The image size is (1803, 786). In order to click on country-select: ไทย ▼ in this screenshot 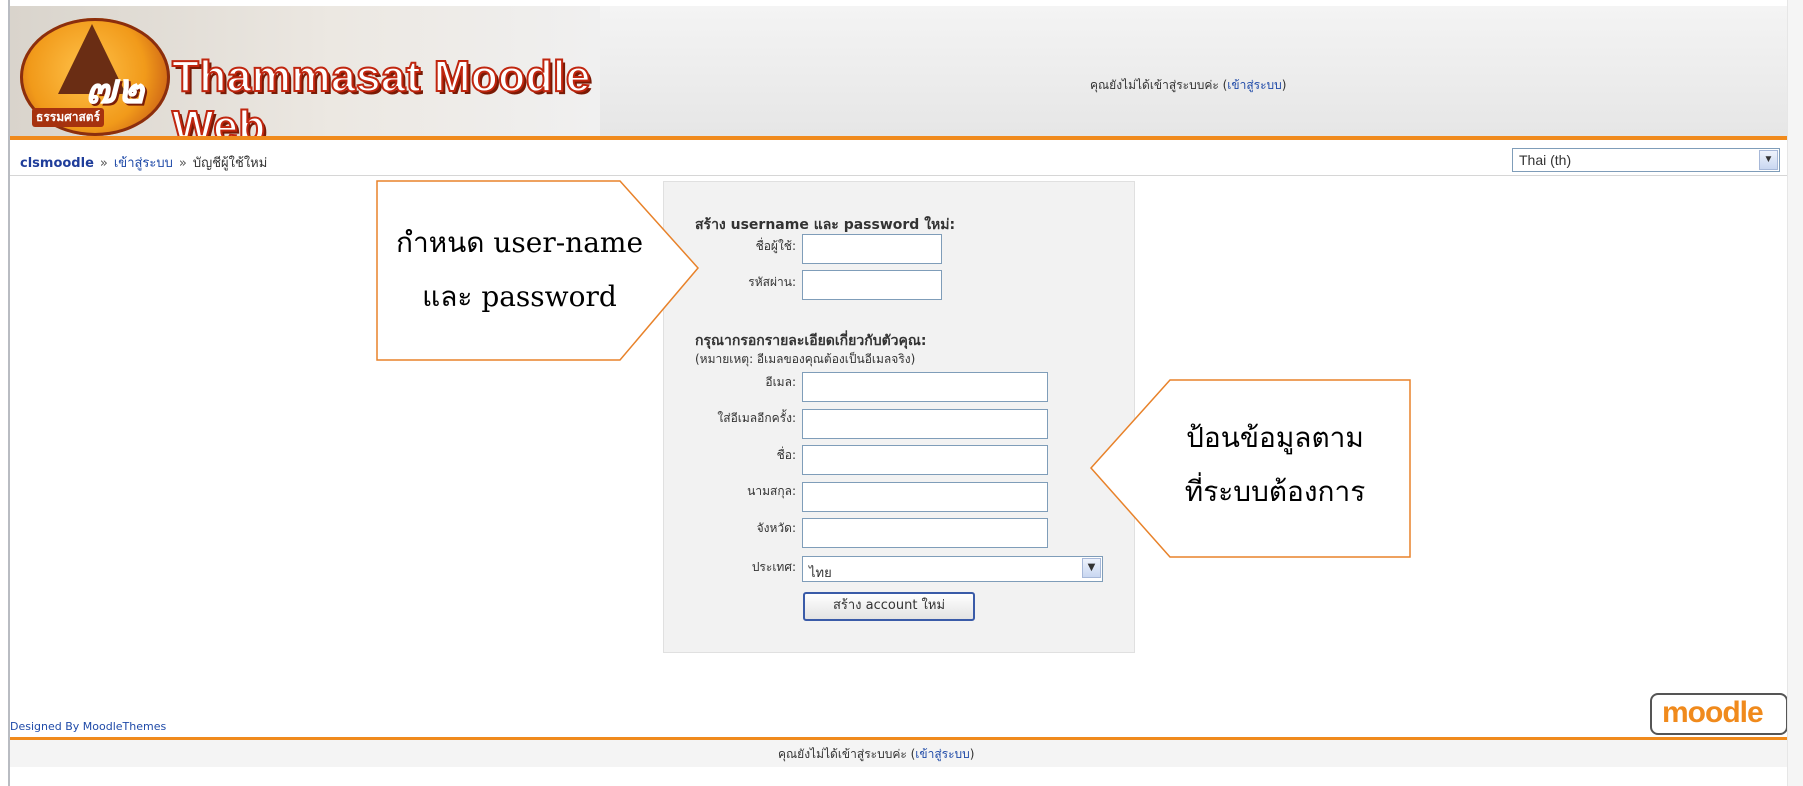, I will do `click(952, 569)`.